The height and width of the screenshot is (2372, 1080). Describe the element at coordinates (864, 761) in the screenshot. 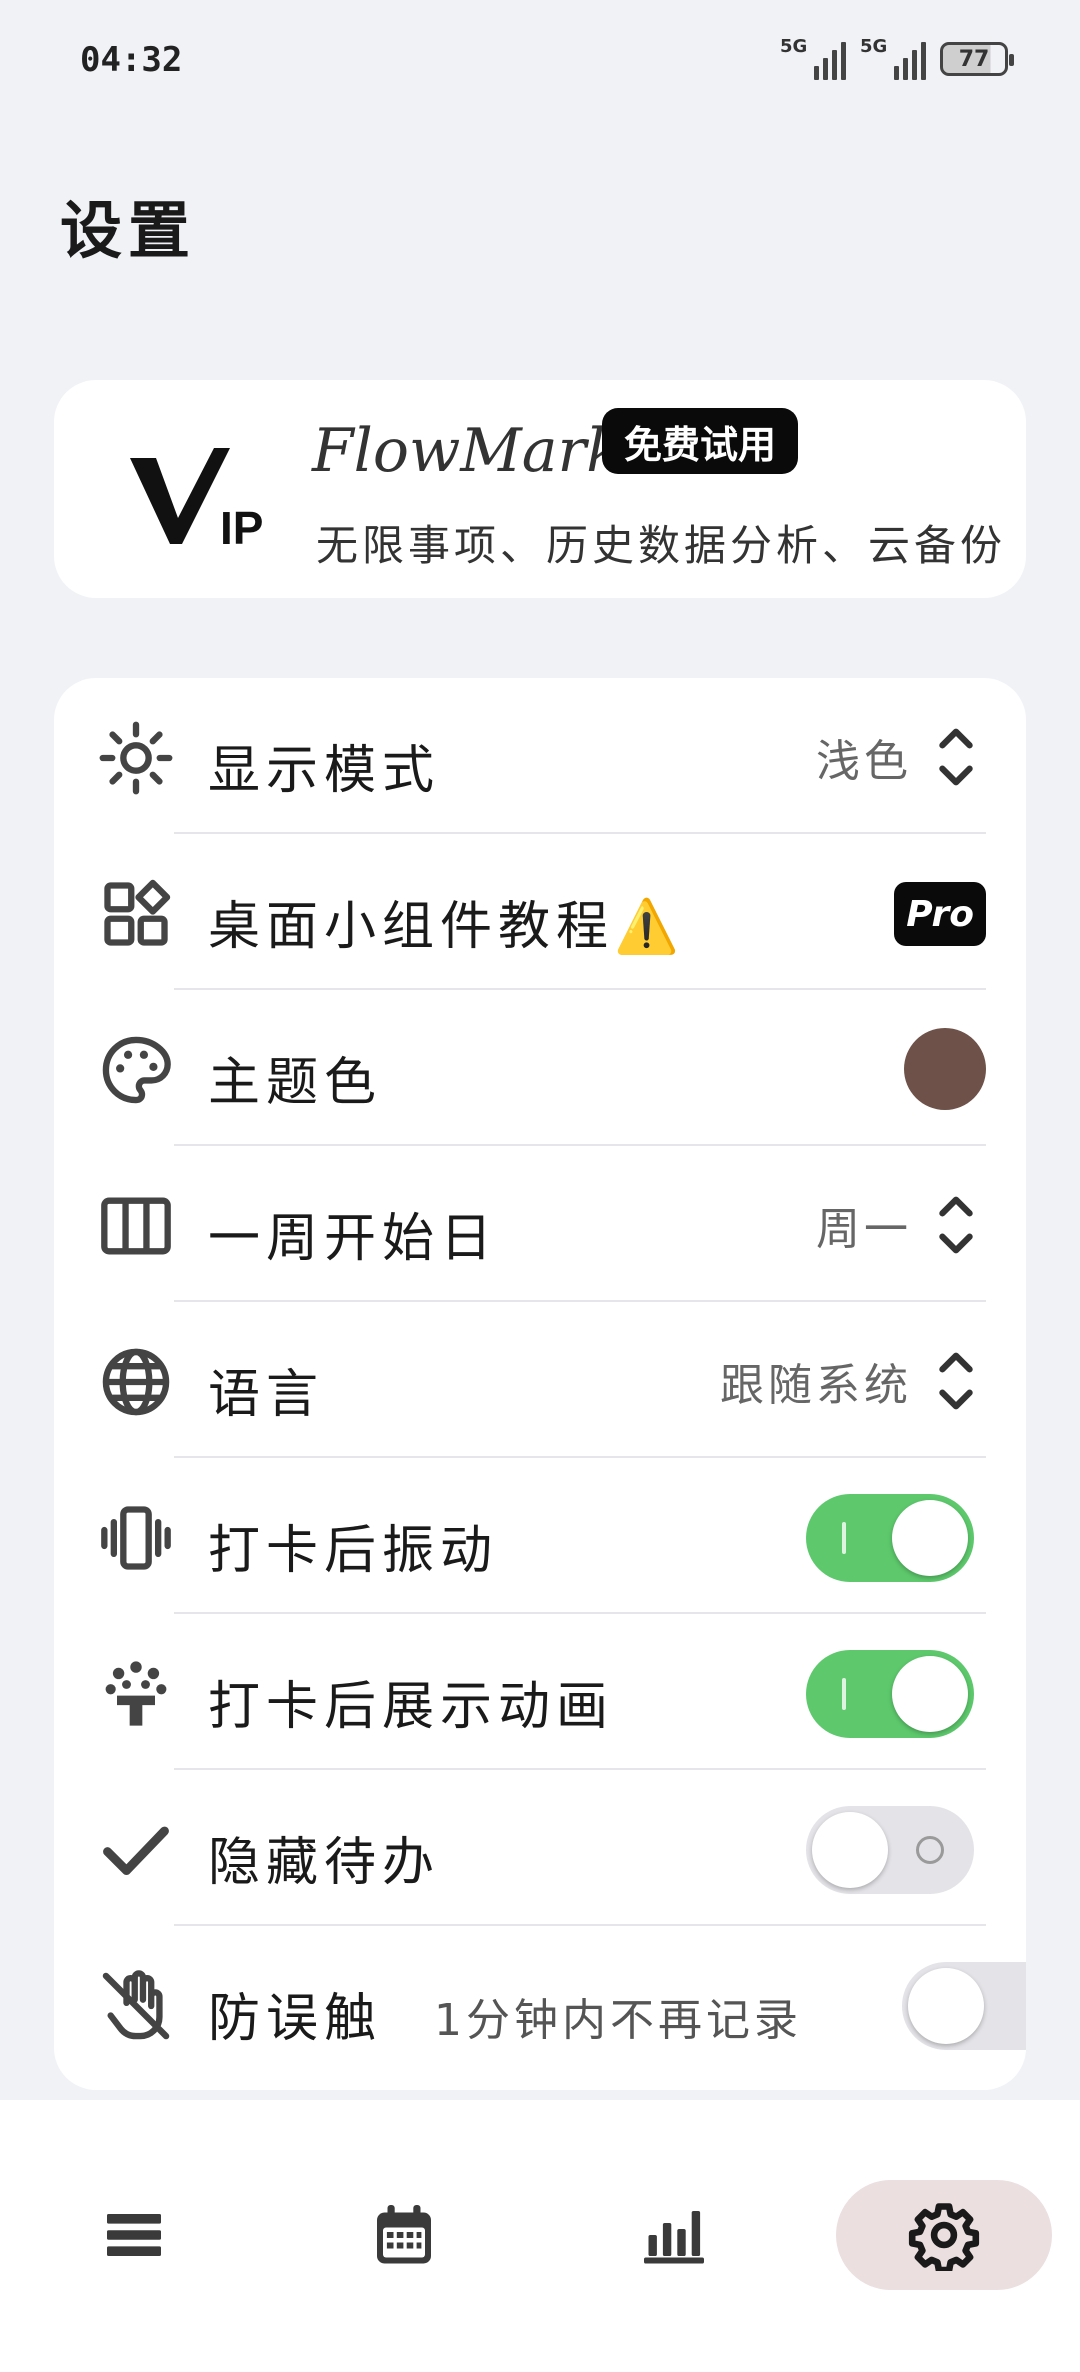

I see `setting-value: 浅色` at that location.